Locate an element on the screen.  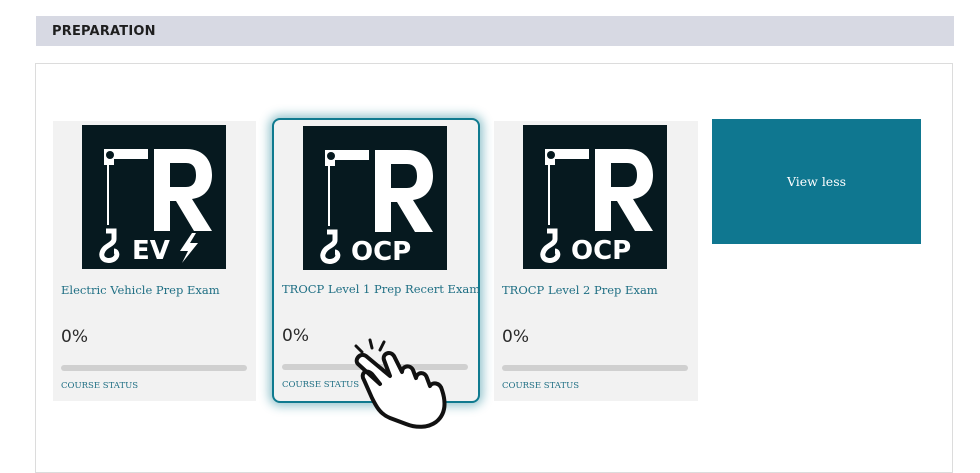
view-less-button: View less is located at coordinates (816, 181).